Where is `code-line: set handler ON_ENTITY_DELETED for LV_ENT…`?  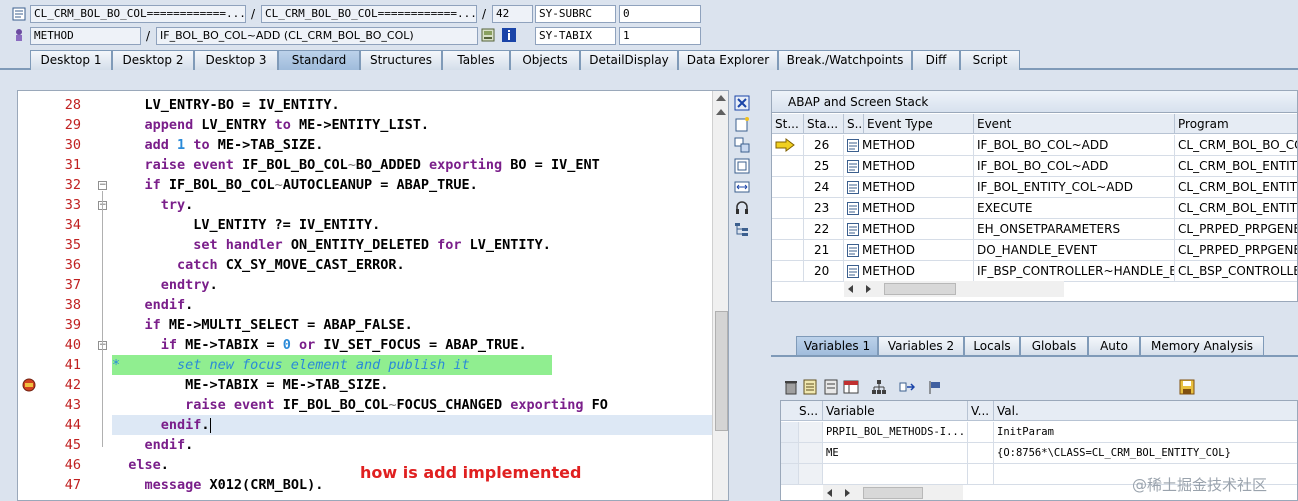 code-line: set handler ON_ENTITY_DELETED for LV_ENT… is located at coordinates (412, 245).